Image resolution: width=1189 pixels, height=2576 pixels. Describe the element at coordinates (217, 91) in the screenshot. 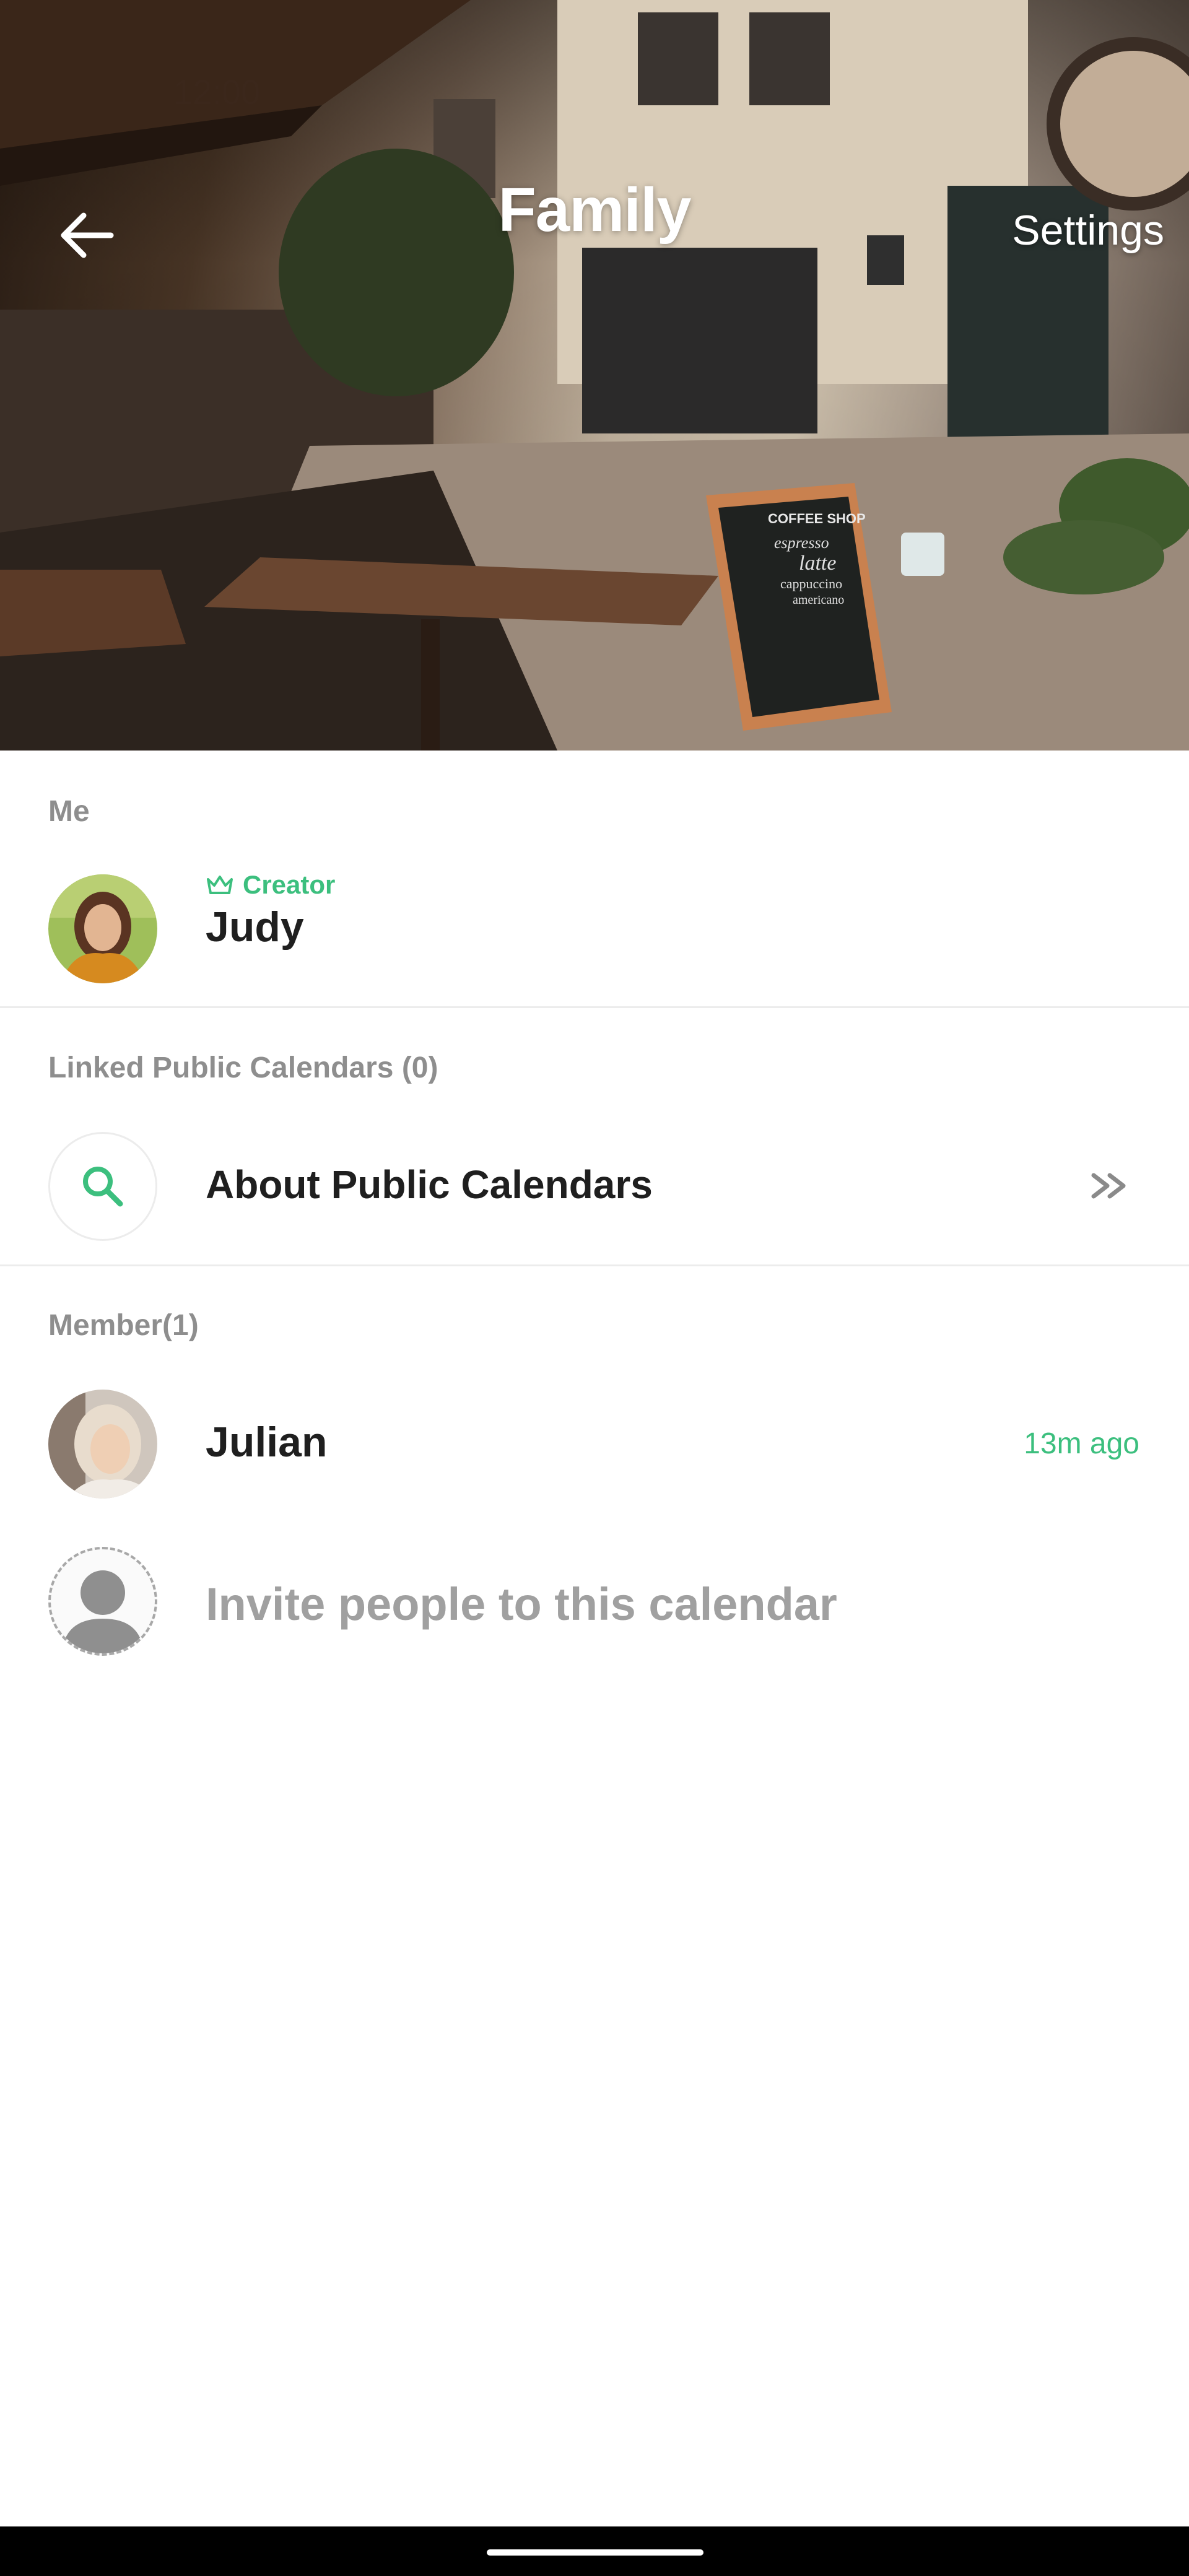

I see `status-bar-time: 12:00` at that location.